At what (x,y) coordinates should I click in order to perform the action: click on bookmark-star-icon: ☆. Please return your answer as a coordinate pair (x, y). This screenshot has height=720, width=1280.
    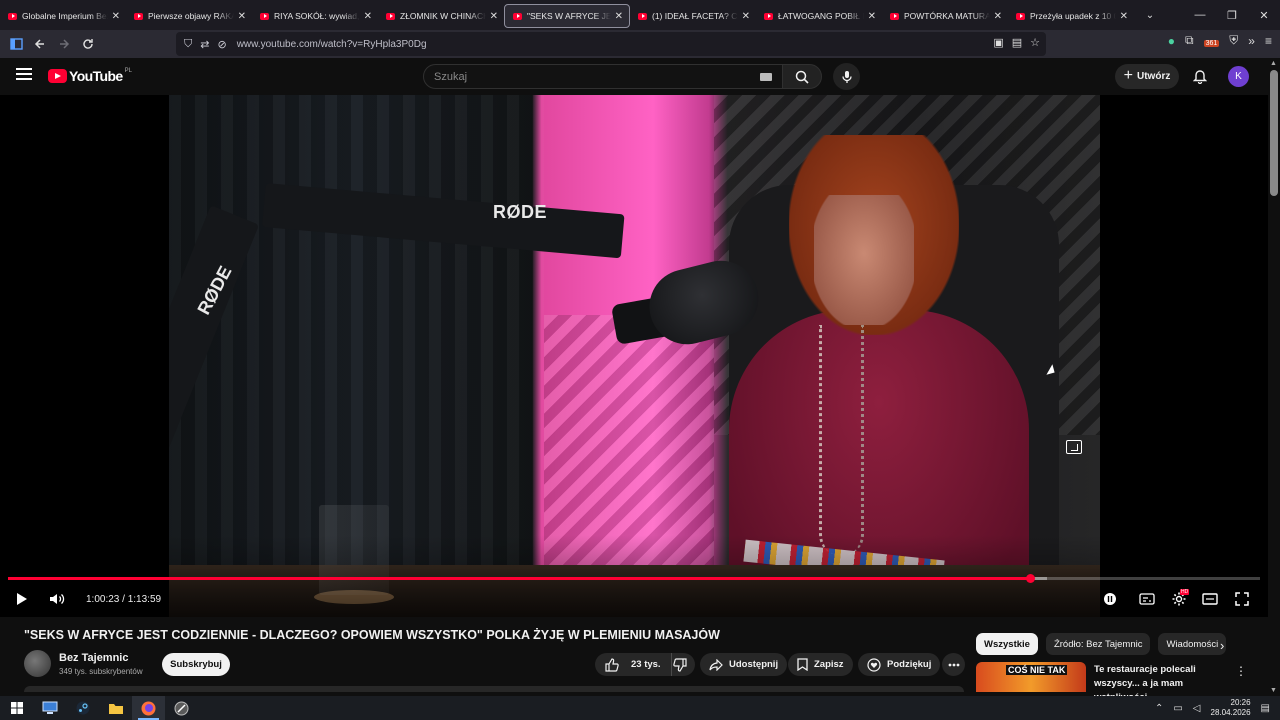
    Looking at the image, I should click on (1035, 42).